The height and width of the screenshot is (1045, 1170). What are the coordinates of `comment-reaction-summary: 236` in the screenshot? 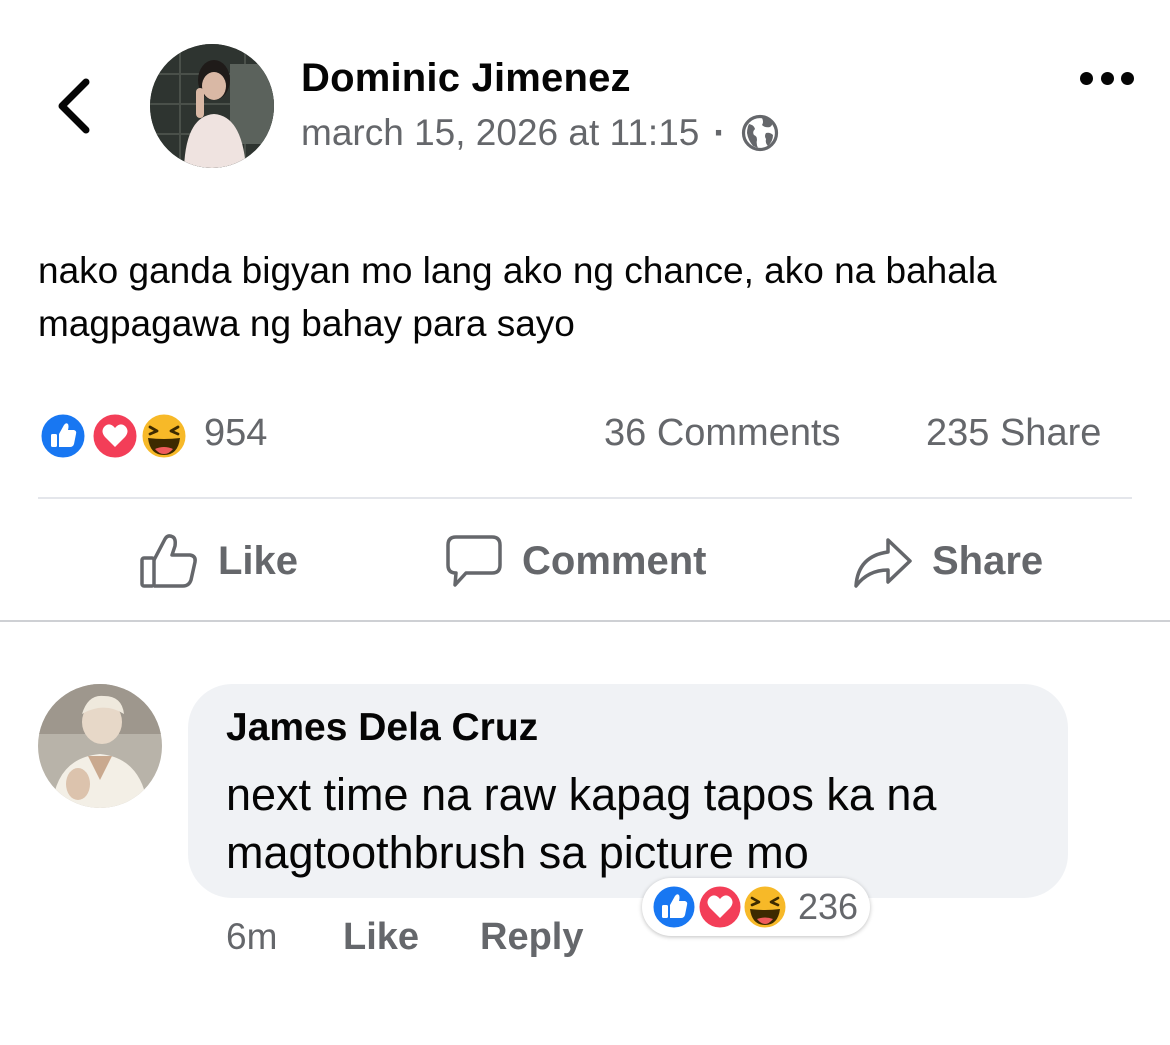 It's located at (756, 907).